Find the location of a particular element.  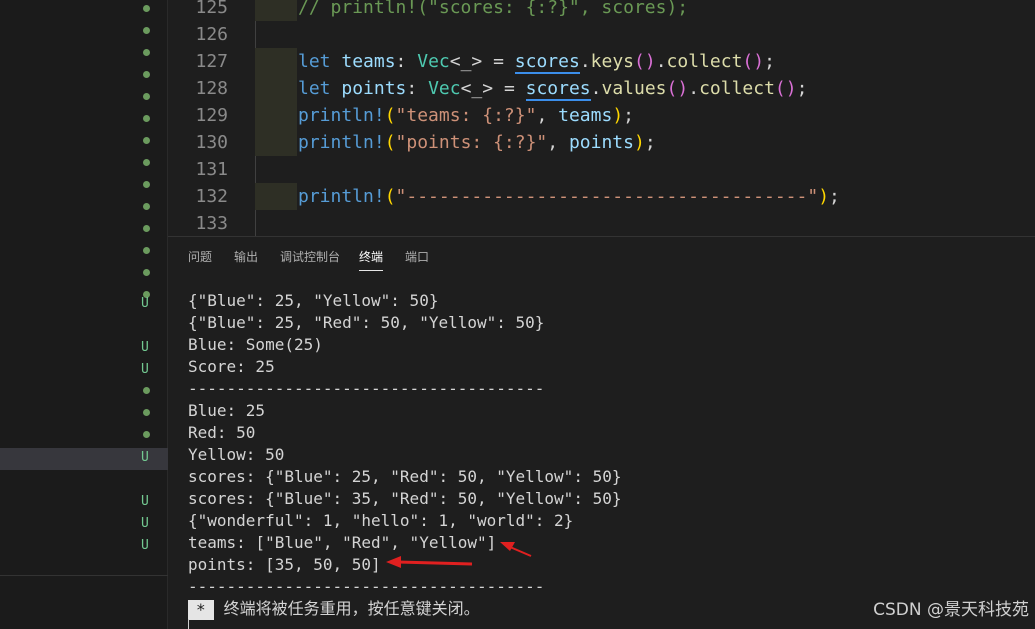

code-line: println!("points: {:?}", points); is located at coordinates (477, 142).